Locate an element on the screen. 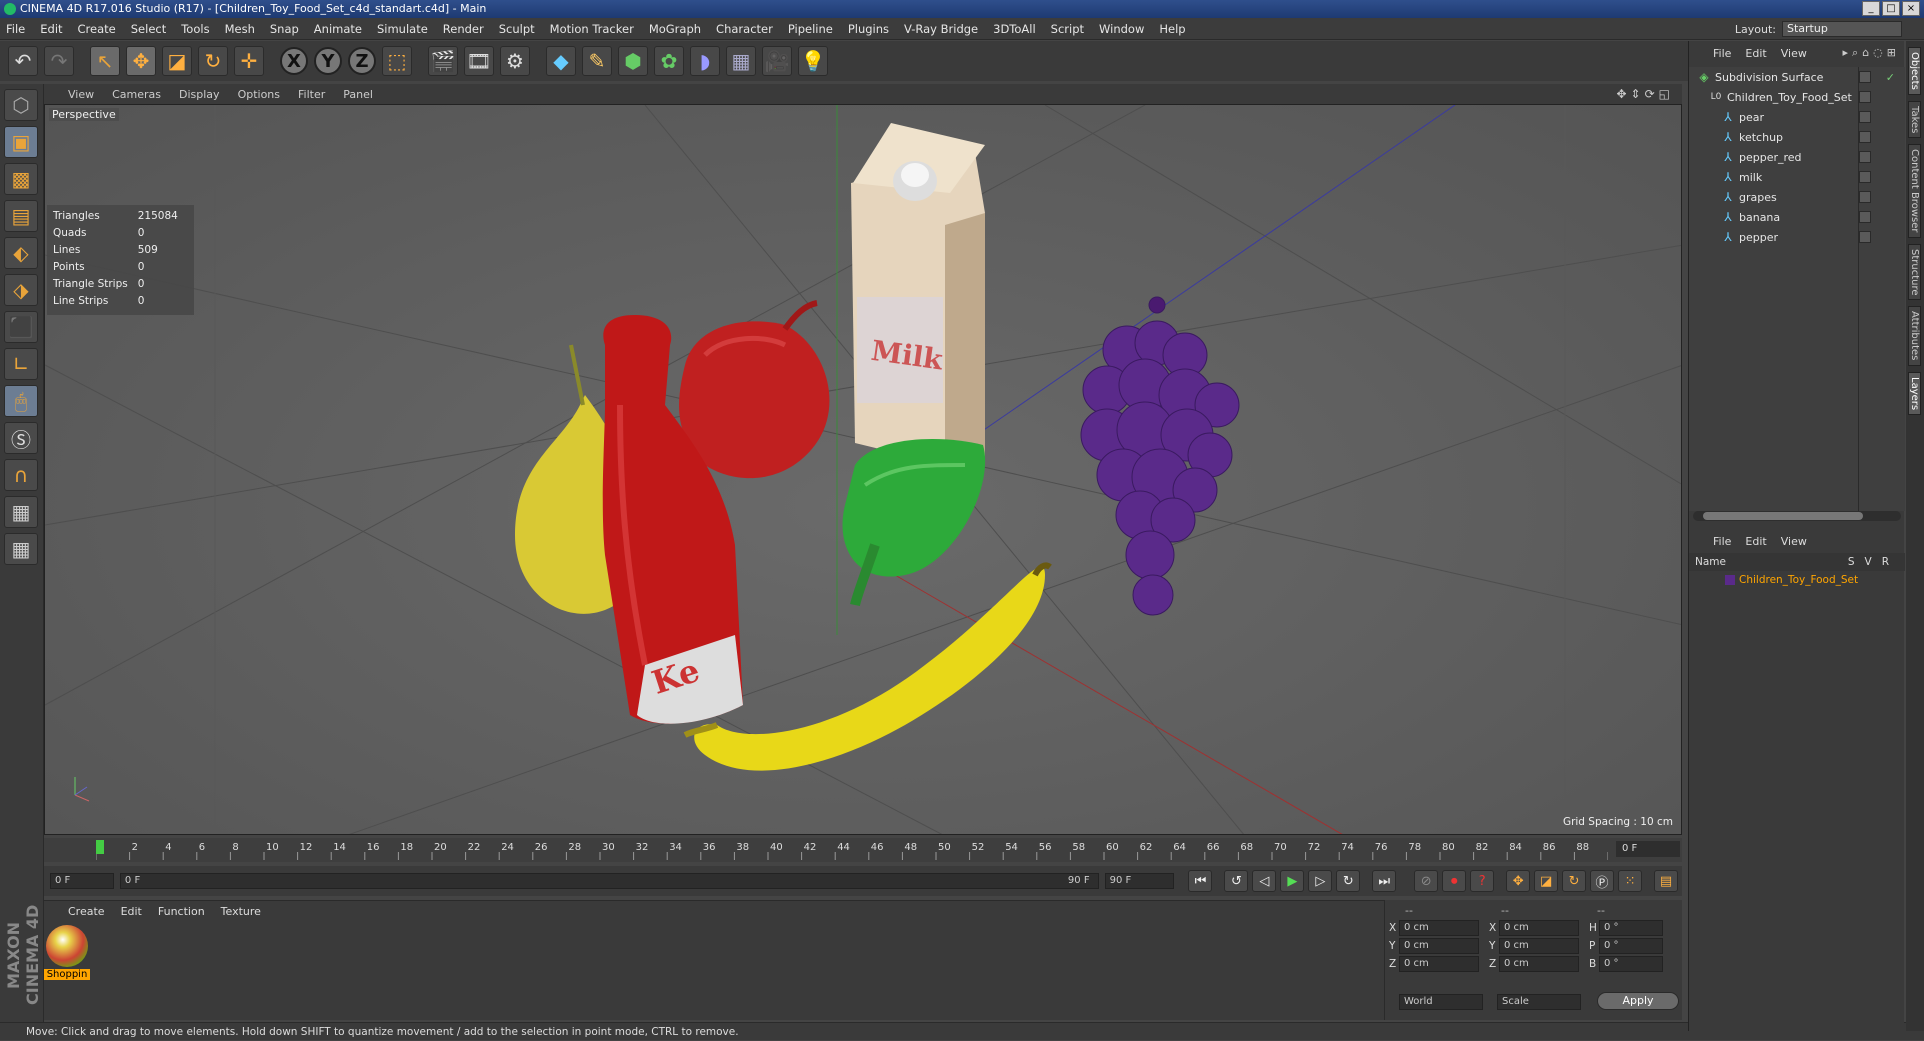 The image size is (1924, 1041). viewport-nav-icons: ✥⇕⟳◱ is located at coordinates (1645, 94).